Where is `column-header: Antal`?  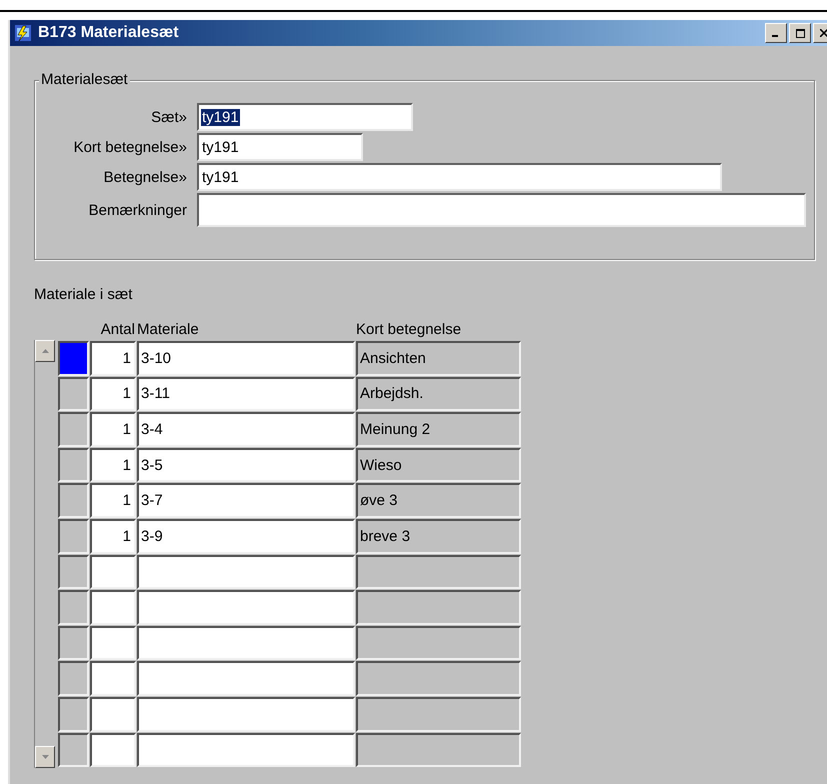
column-header: Antal is located at coordinates (118, 330).